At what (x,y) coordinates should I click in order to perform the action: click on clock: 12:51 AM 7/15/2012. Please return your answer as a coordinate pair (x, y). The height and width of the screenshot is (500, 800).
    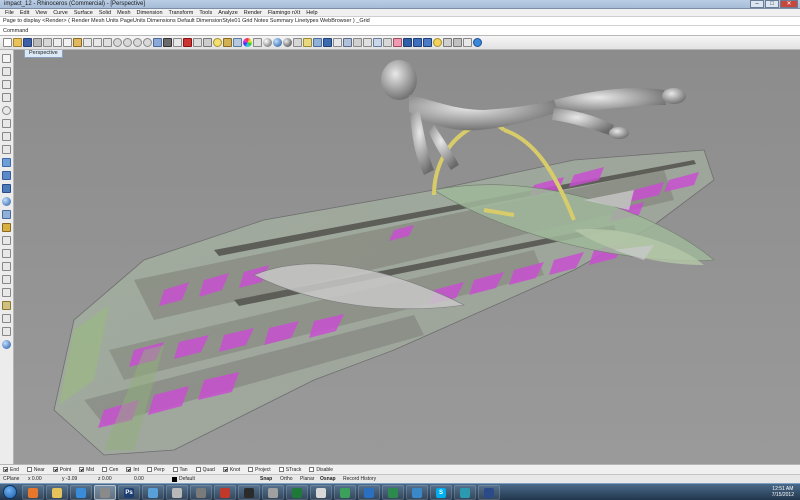
    Looking at the image, I should click on (783, 492).